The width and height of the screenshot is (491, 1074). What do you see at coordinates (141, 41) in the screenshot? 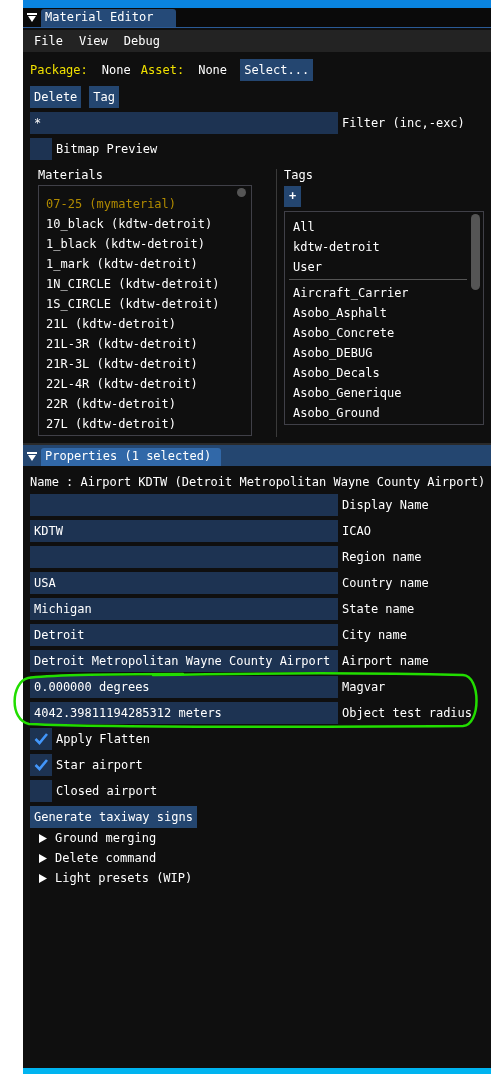
I see `menu-item: Debug` at bounding box center [141, 41].